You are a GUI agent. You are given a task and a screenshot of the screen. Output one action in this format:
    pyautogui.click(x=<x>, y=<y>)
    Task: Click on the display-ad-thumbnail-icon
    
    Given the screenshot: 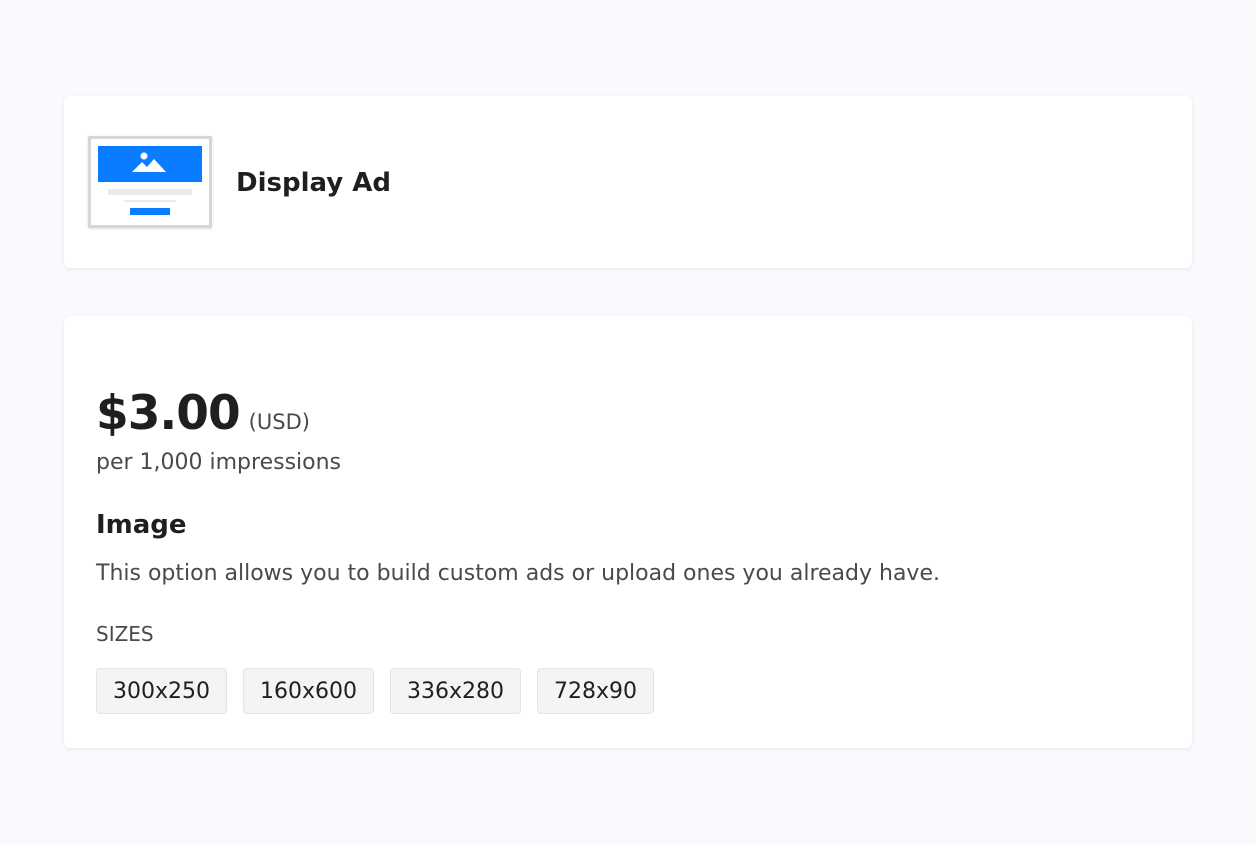 What is the action you would take?
    pyautogui.click(x=150, y=182)
    